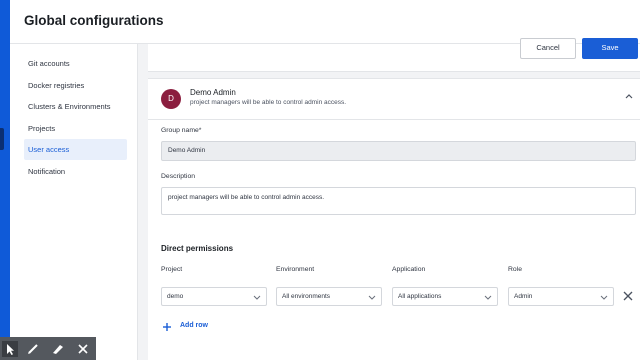  I want to click on sidebar-item-git-accounts: Git accounts, so click(75, 63).